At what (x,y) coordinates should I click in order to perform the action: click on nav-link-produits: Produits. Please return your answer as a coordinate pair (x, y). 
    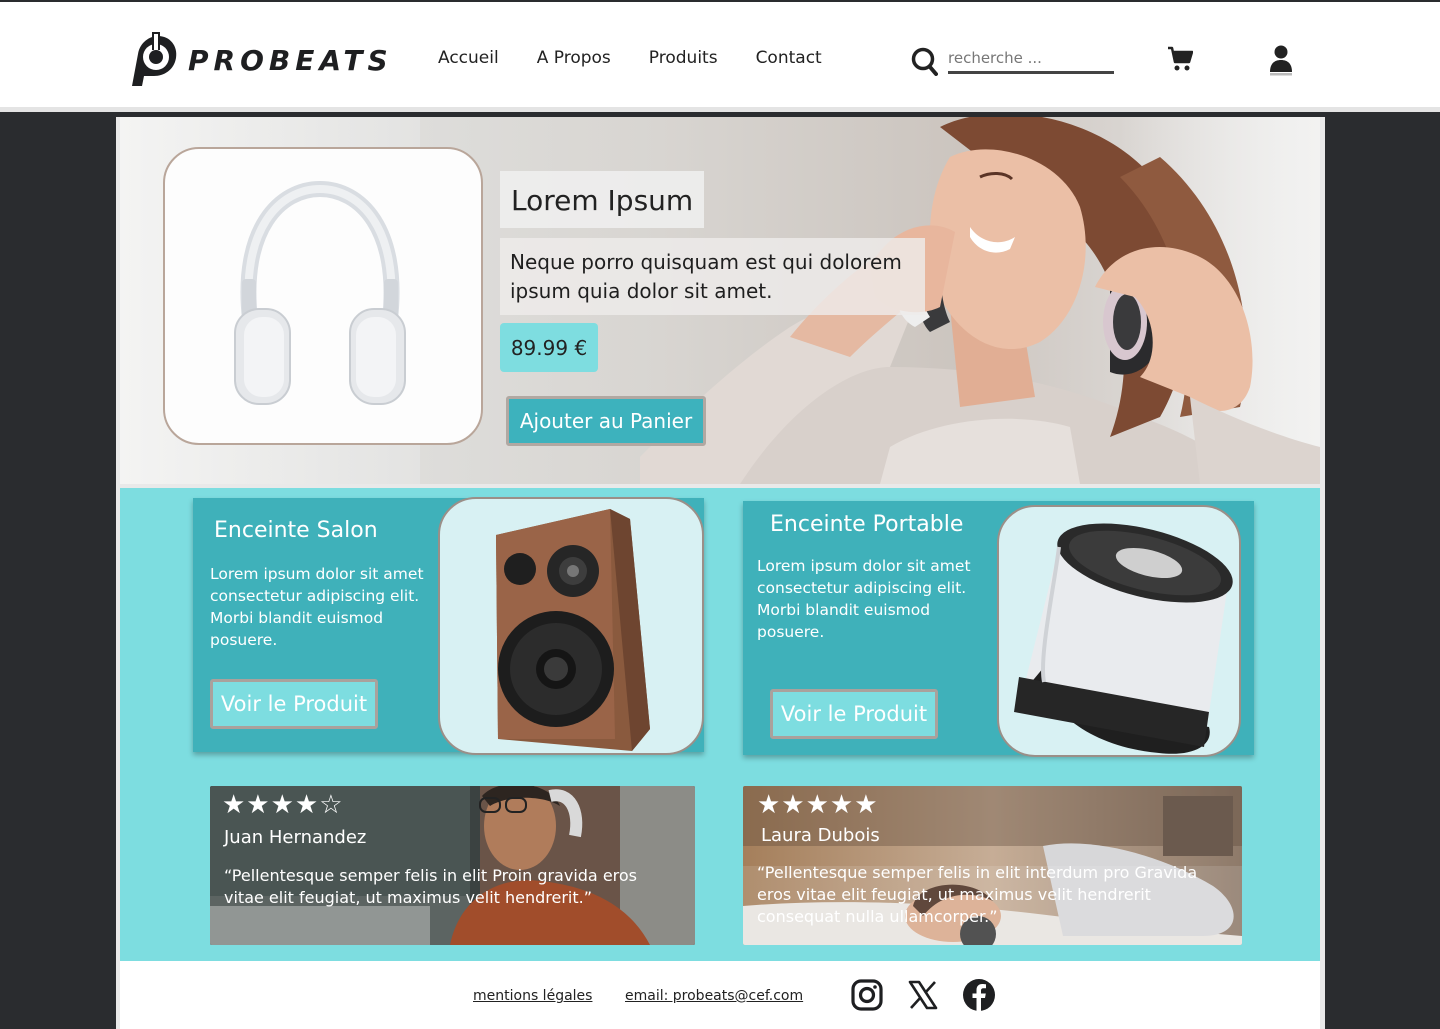
    Looking at the image, I should click on (683, 58).